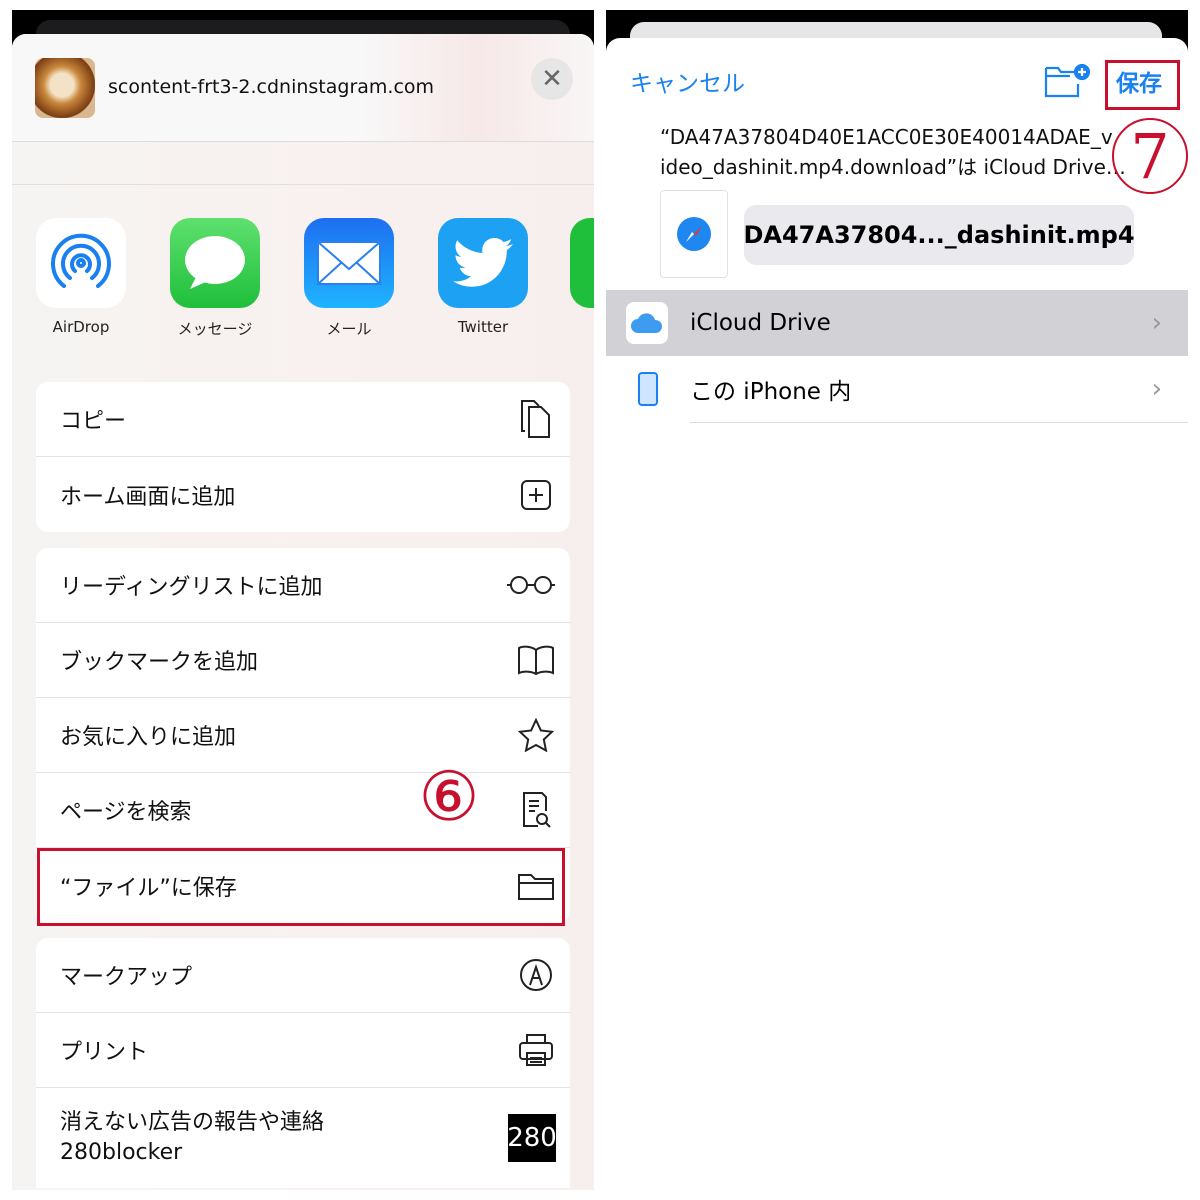 The width and height of the screenshot is (1200, 1200). Describe the element at coordinates (483, 263) in the screenshot. I see `twitter-icon` at that location.